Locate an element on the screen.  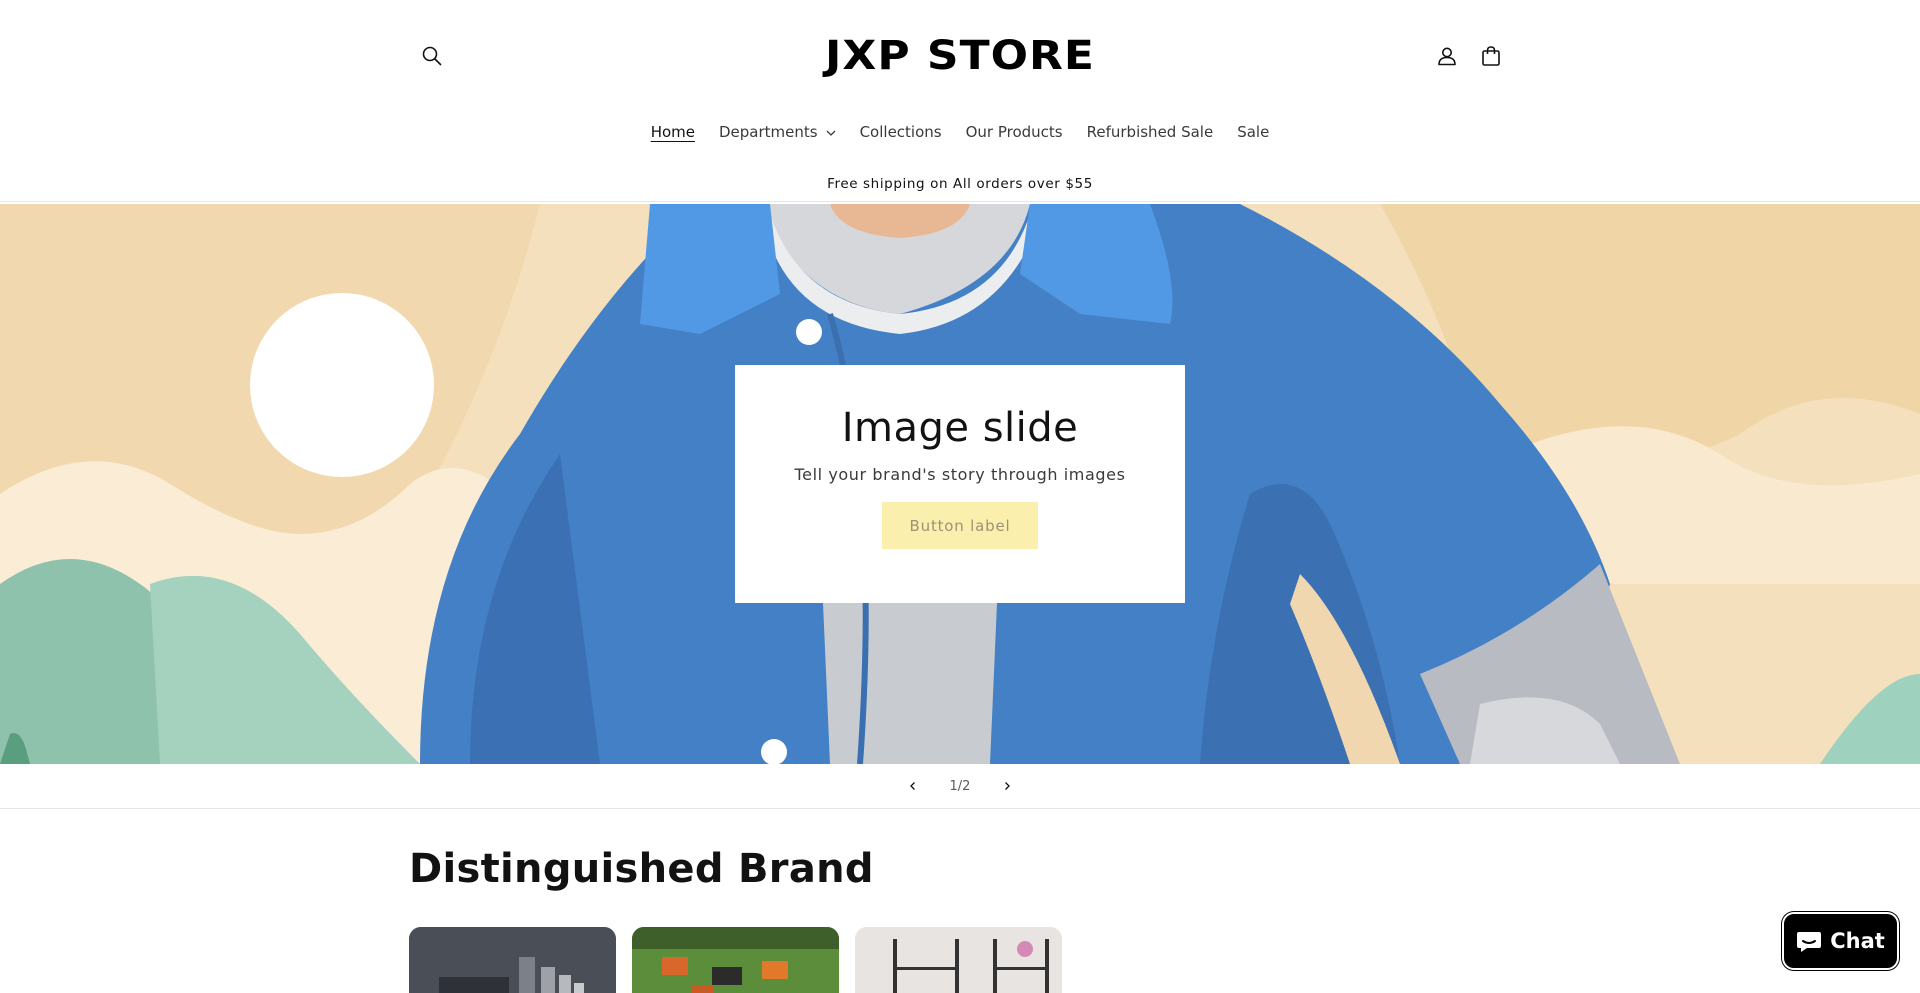
slider-controls: 1/2 is located at coordinates (960, 786).